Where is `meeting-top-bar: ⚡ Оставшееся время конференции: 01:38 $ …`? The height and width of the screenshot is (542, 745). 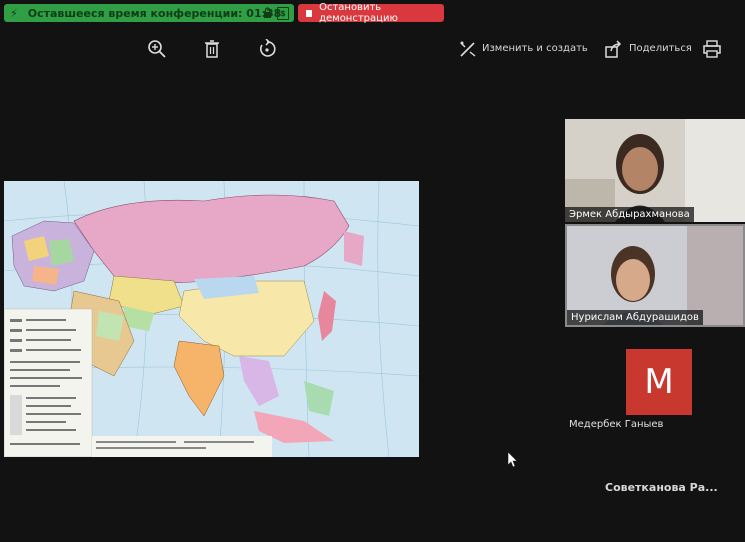
meeting-top-bar: ⚡ Оставшееся время конференции: 01:38 $ … is located at coordinates (225, 13).